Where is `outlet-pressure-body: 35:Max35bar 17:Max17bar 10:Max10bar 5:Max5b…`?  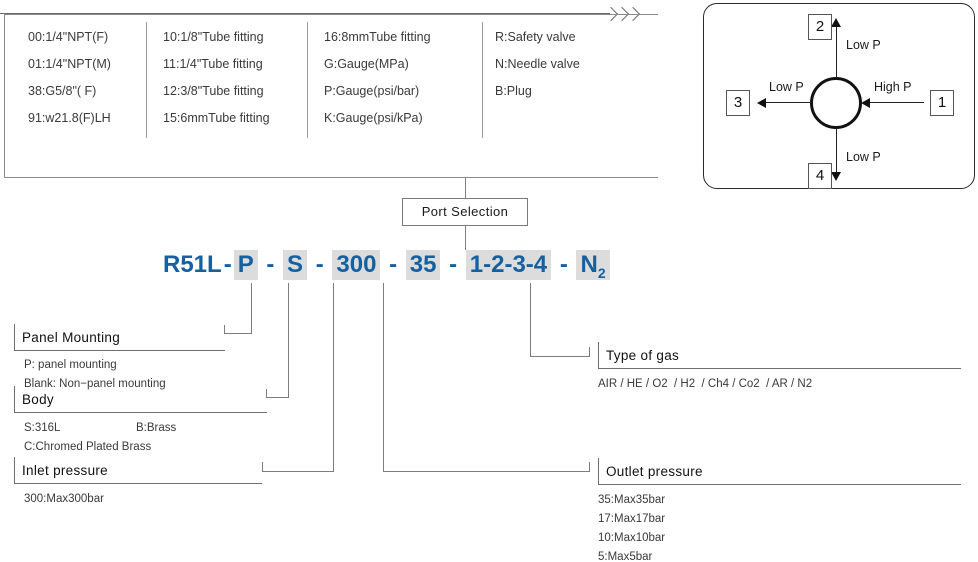
outlet-pressure-body: 35:Max35bar 17:Max17bar 10:Max10bar 5:Max5b… is located at coordinates (631, 526).